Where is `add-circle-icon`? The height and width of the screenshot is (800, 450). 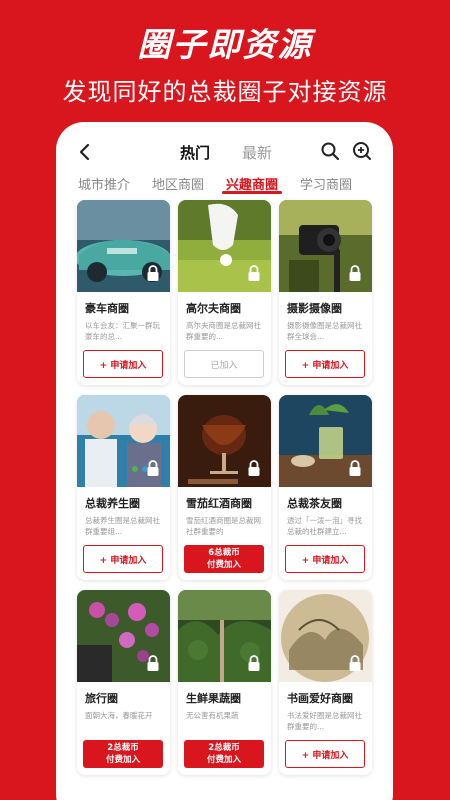 add-circle-icon is located at coordinates (362, 151).